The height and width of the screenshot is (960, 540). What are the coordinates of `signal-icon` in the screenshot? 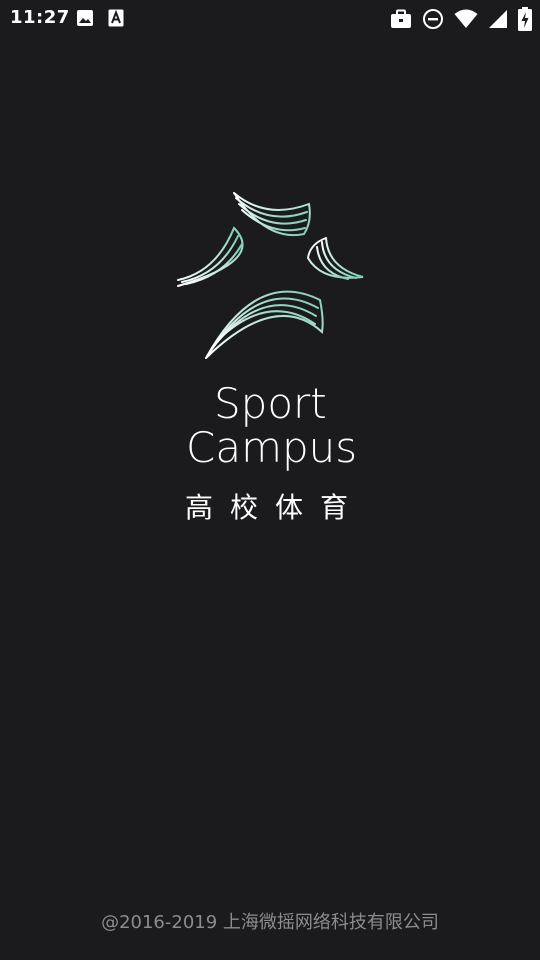 It's located at (498, 19).